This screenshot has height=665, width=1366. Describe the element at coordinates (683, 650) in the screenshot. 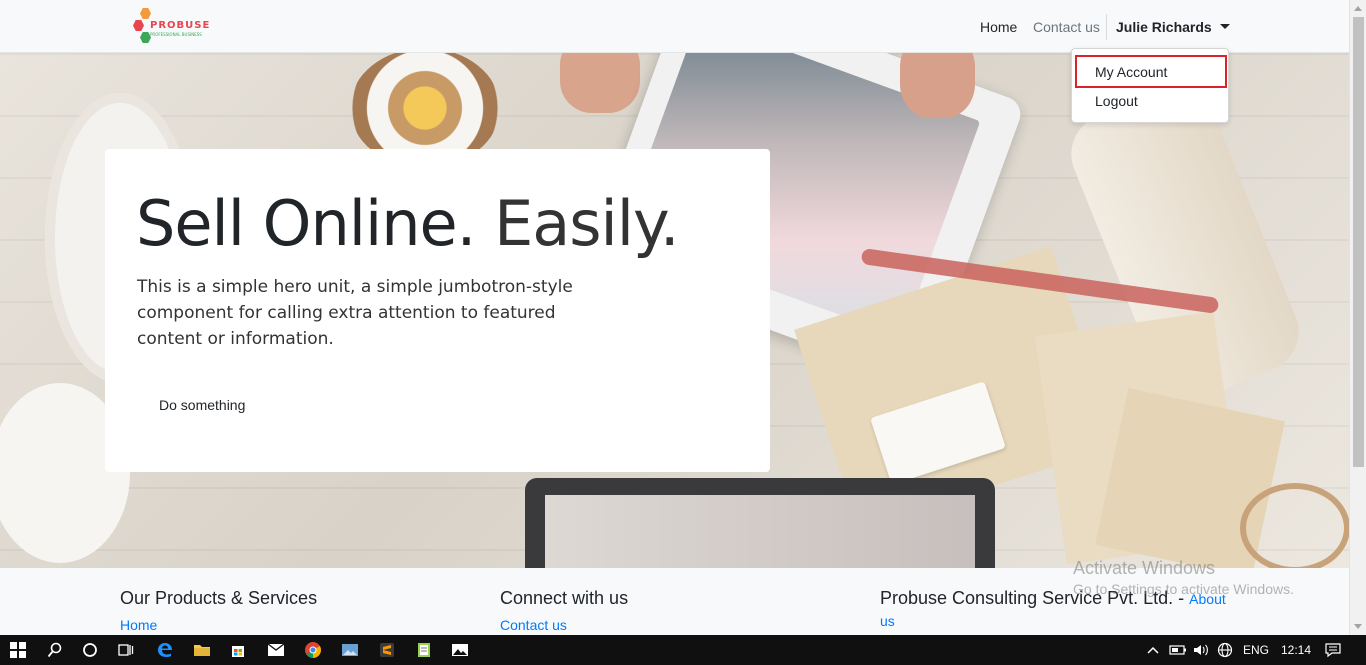

I see `windows-taskbar: ENG 12:14` at that location.